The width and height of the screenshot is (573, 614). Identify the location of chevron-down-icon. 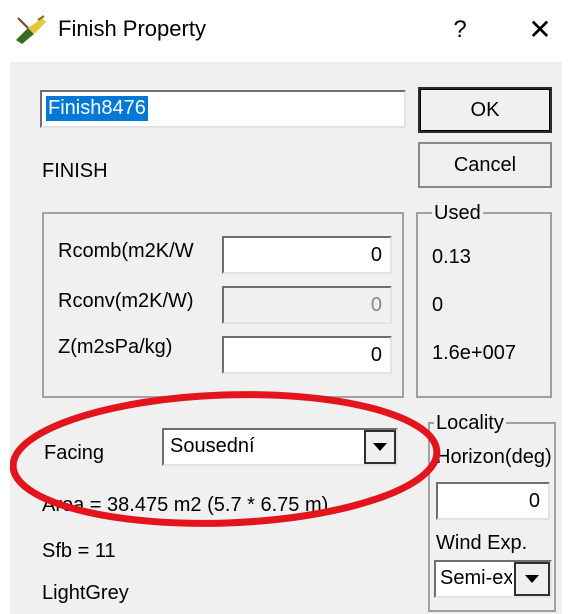
(532, 579).